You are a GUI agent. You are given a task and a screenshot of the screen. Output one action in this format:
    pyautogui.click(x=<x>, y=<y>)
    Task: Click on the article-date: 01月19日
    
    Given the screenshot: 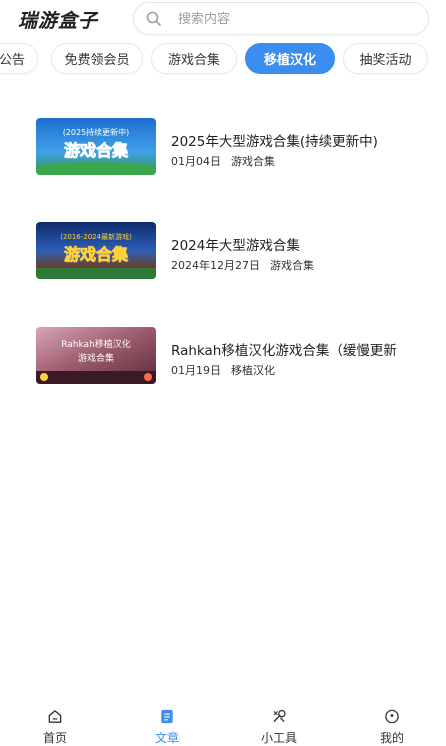 What is the action you would take?
    pyautogui.click(x=196, y=370)
    